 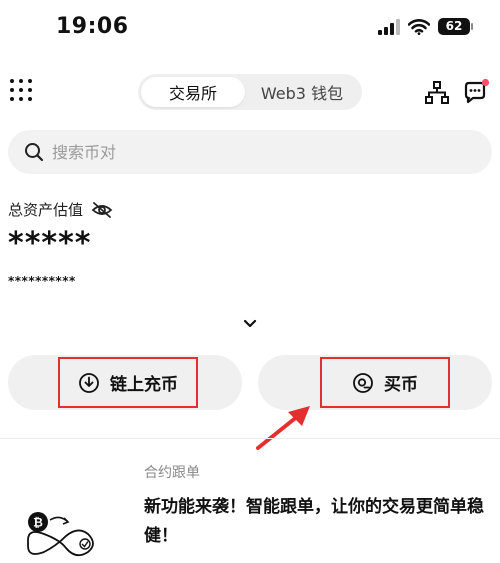 I want to click on total-assets-value: *****, so click(x=50, y=243).